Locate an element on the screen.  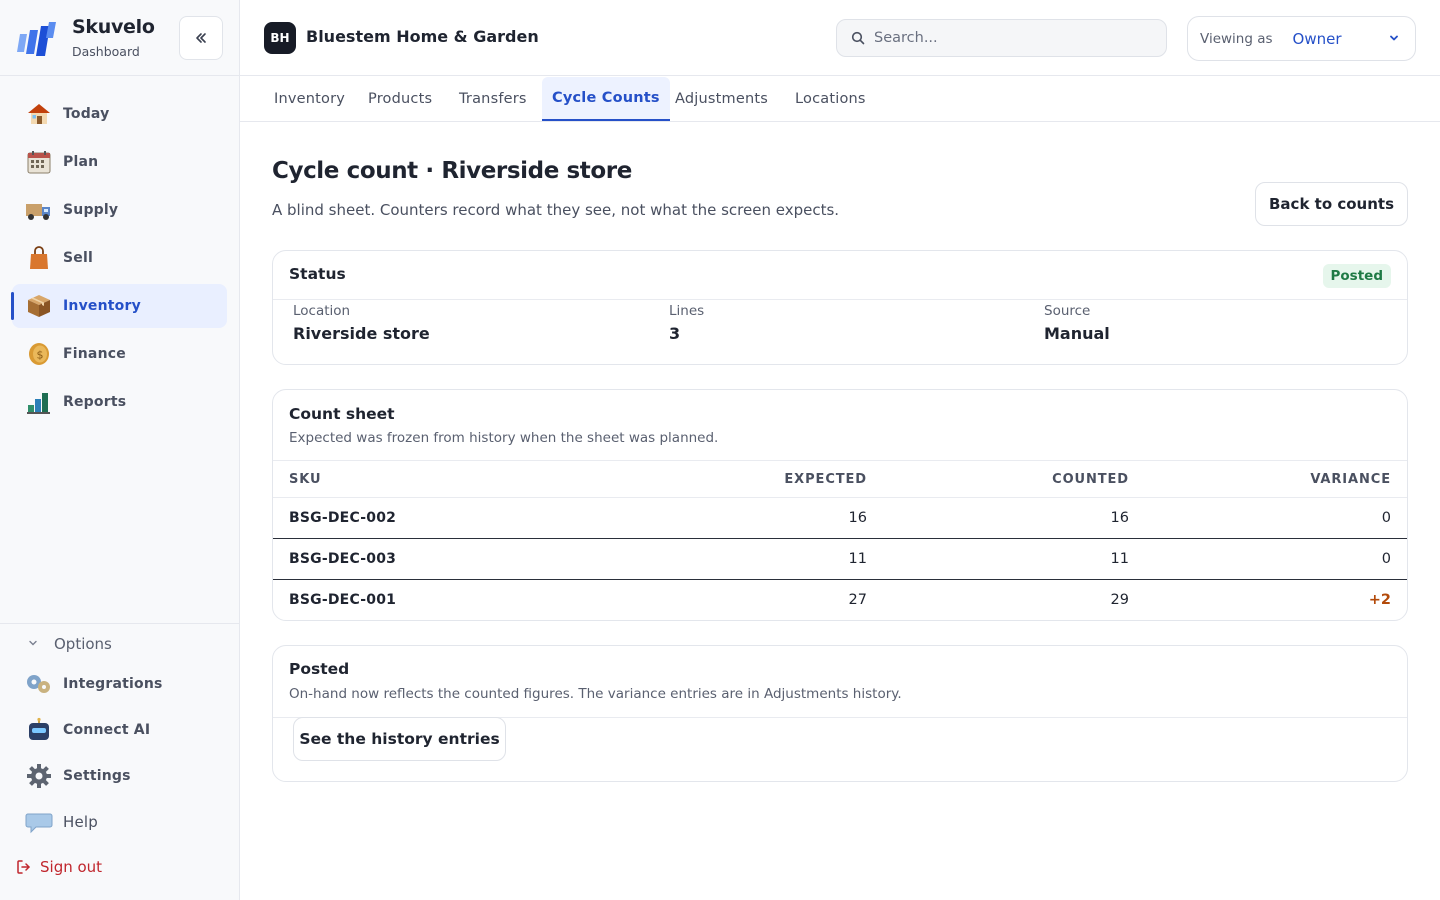
sidebar-item-inventory: Inventory is located at coordinates (119, 306).